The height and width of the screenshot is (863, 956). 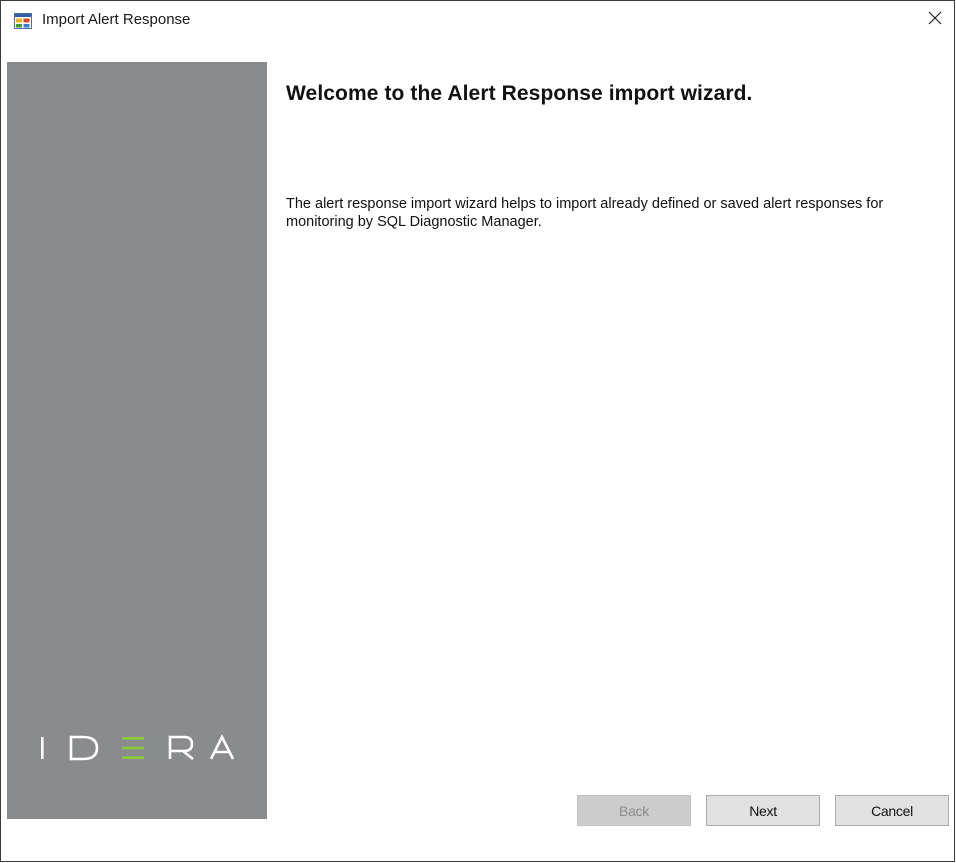 What do you see at coordinates (892, 810) in the screenshot?
I see `cancel-button: Cancel` at bounding box center [892, 810].